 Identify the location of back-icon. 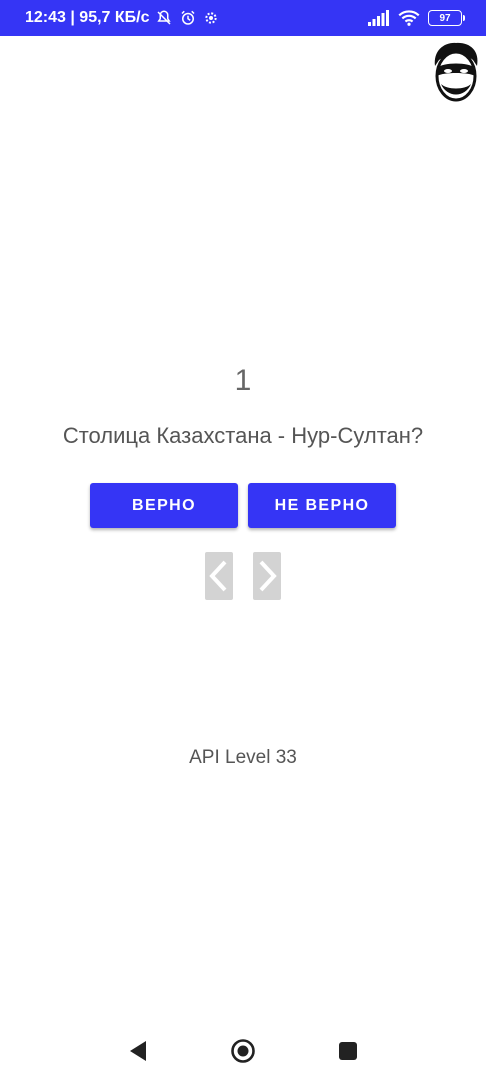
(138, 1051).